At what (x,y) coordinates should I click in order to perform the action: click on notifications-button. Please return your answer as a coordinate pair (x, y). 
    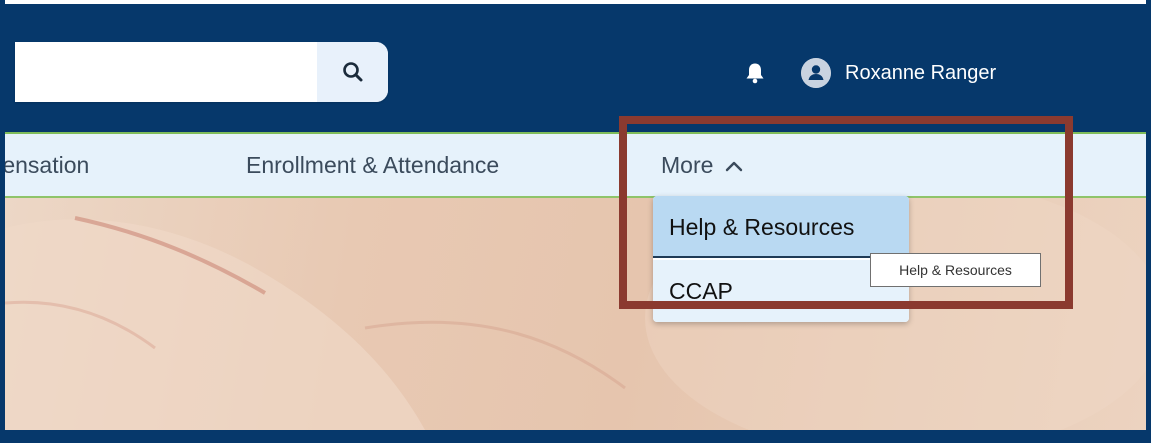
    Looking at the image, I should click on (755, 73).